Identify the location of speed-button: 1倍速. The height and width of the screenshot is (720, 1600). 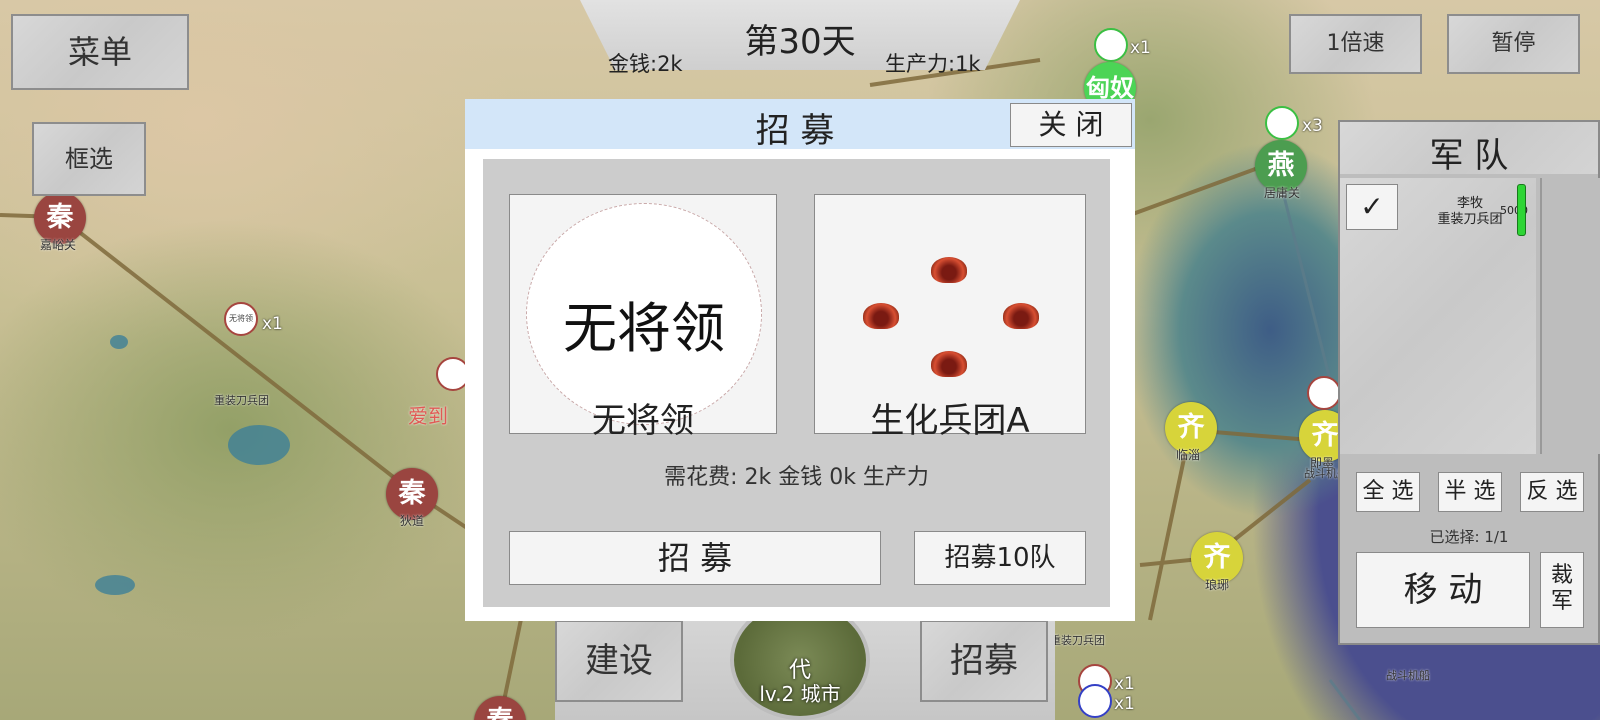
(1355, 44).